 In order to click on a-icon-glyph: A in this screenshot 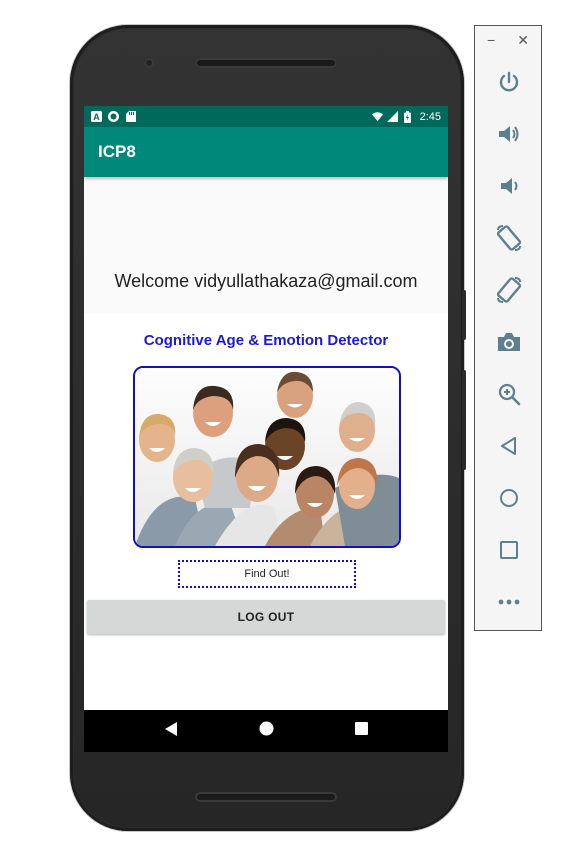, I will do `click(96, 117)`.